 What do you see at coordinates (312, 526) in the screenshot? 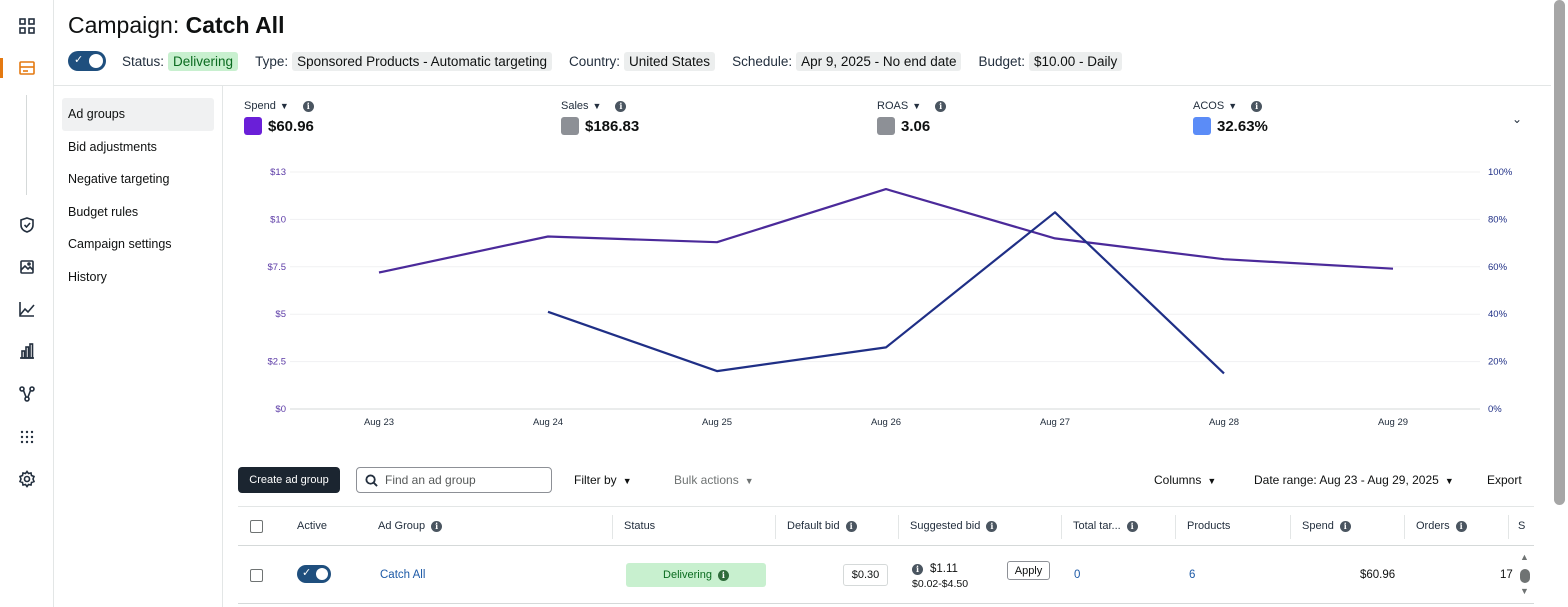
I see `header-active: Active` at bounding box center [312, 526].